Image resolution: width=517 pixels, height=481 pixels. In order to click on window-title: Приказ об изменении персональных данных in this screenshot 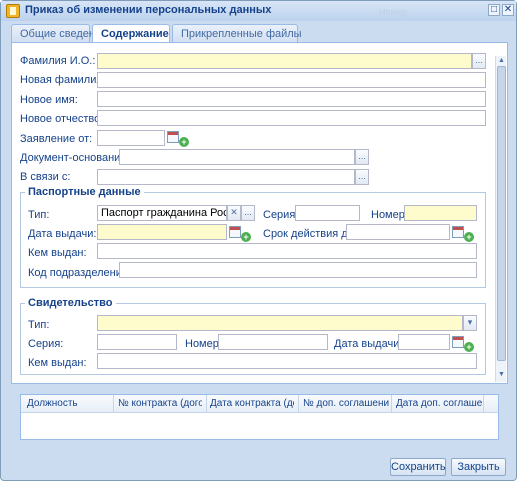, I will do `click(148, 10)`.